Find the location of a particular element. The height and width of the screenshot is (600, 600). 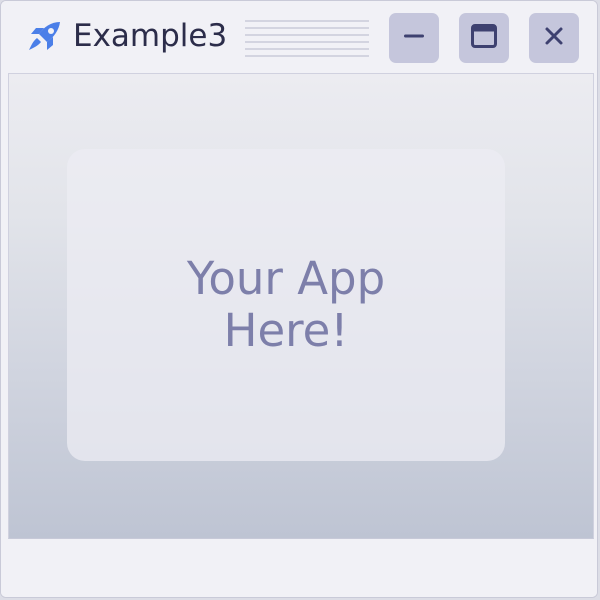

close-icon is located at coordinates (554, 38).